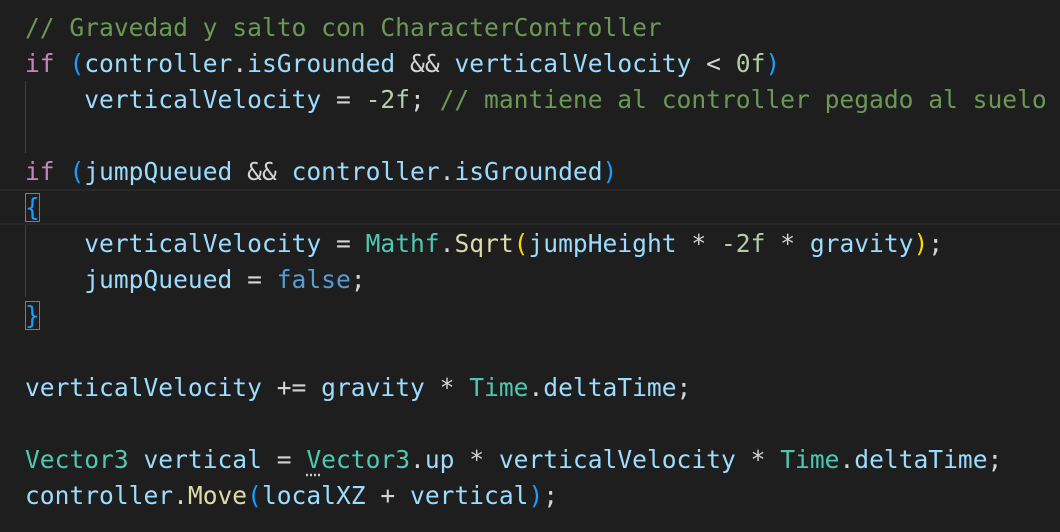 This screenshot has width=1060, height=532. Describe the element at coordinates (750, 63) in the screenshot. I see `code-token: 0f` at that location.